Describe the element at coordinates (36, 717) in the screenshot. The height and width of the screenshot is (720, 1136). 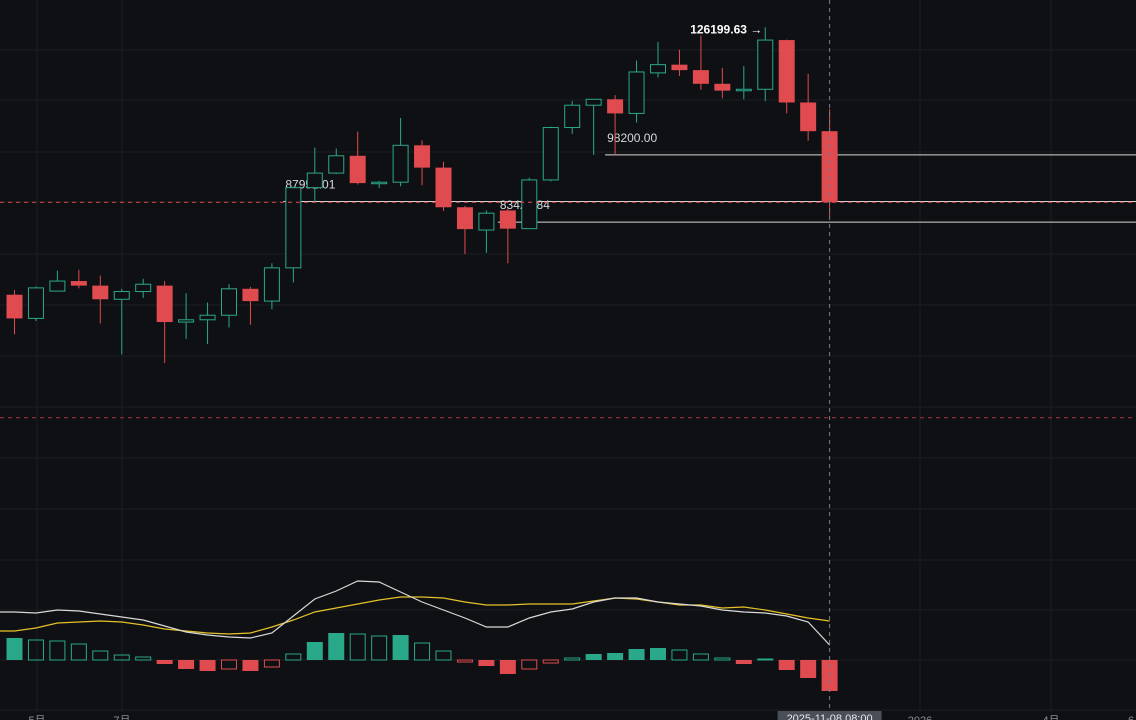
I see `x-axis-tick-0: 5月` at that location.